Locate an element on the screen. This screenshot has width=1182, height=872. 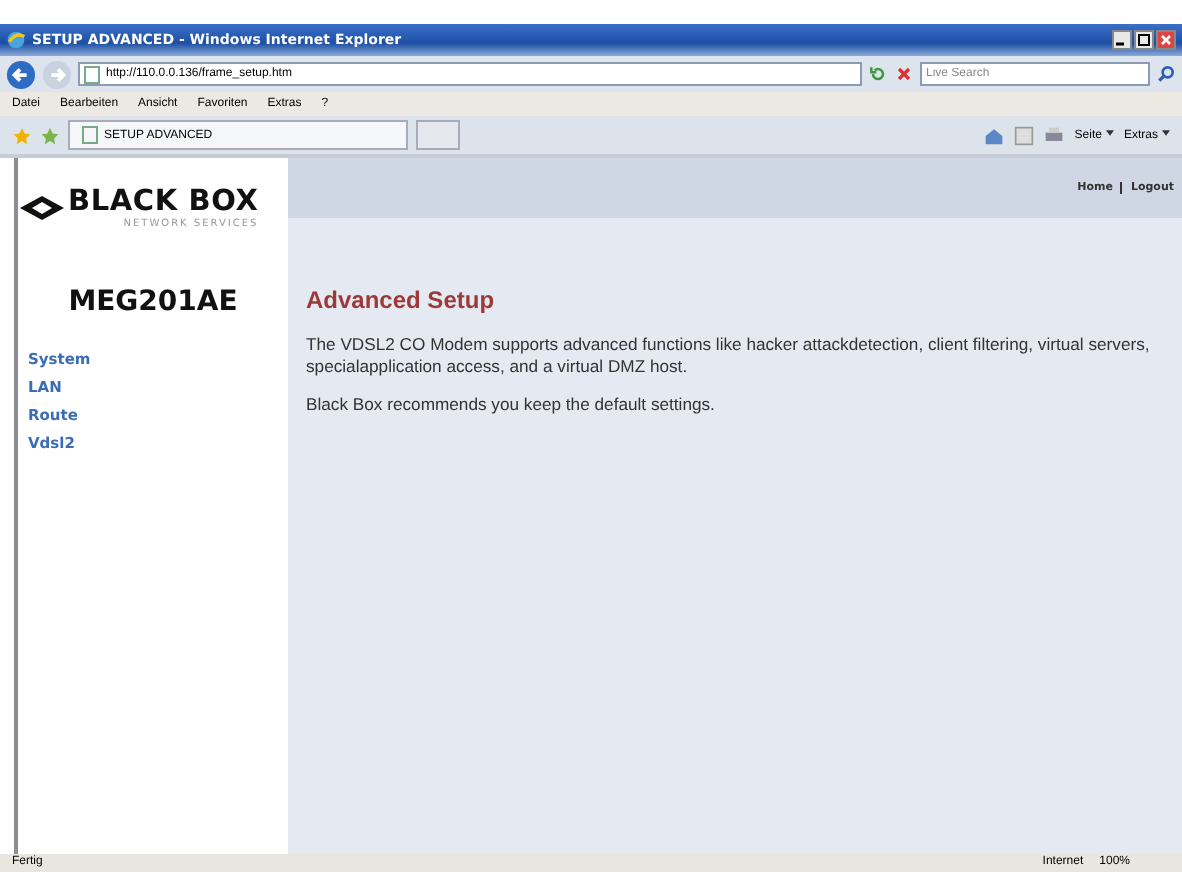
back-button is located at coordinates (21, 74).